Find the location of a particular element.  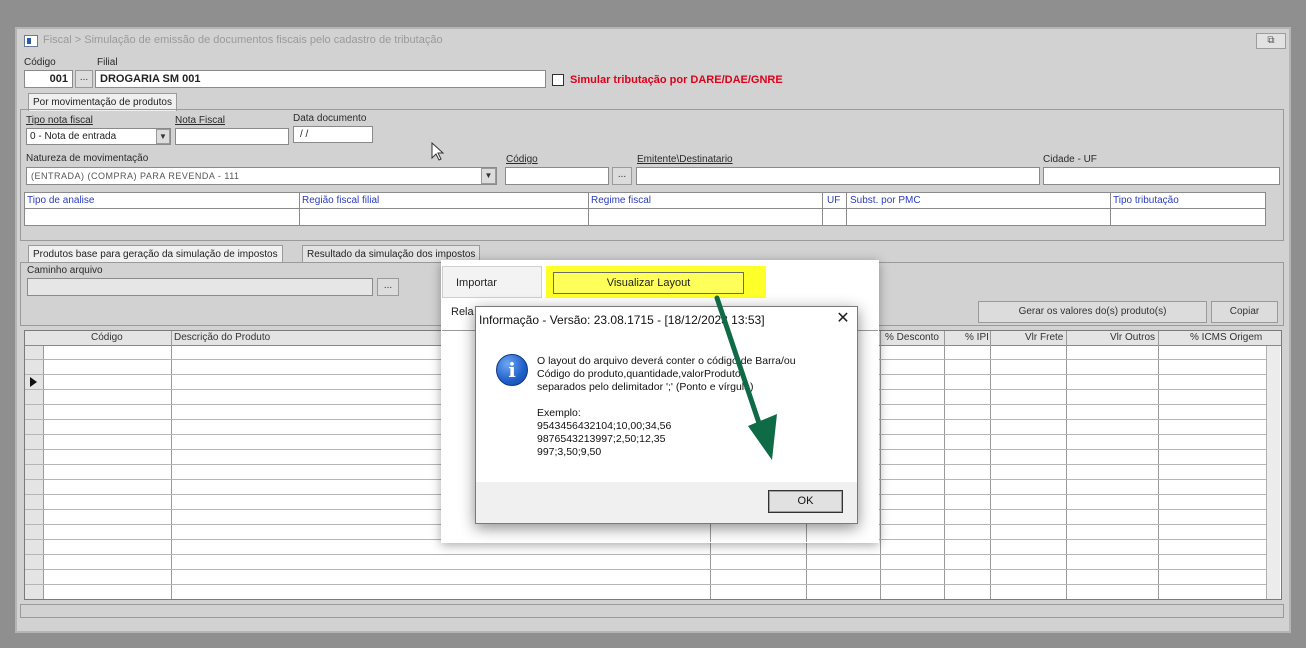

caminho-input is located at coordinates (200, 287).